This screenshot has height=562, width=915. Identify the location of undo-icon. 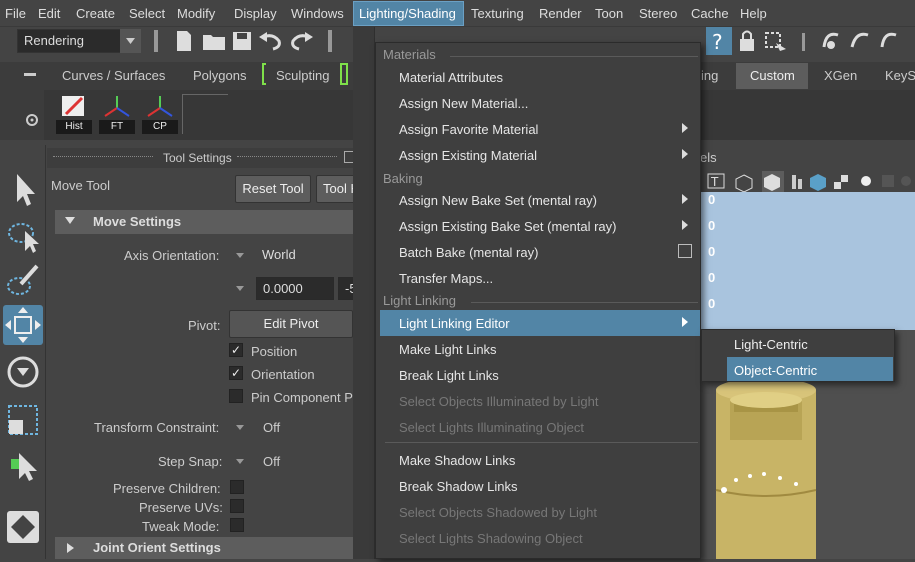
(270, 41).